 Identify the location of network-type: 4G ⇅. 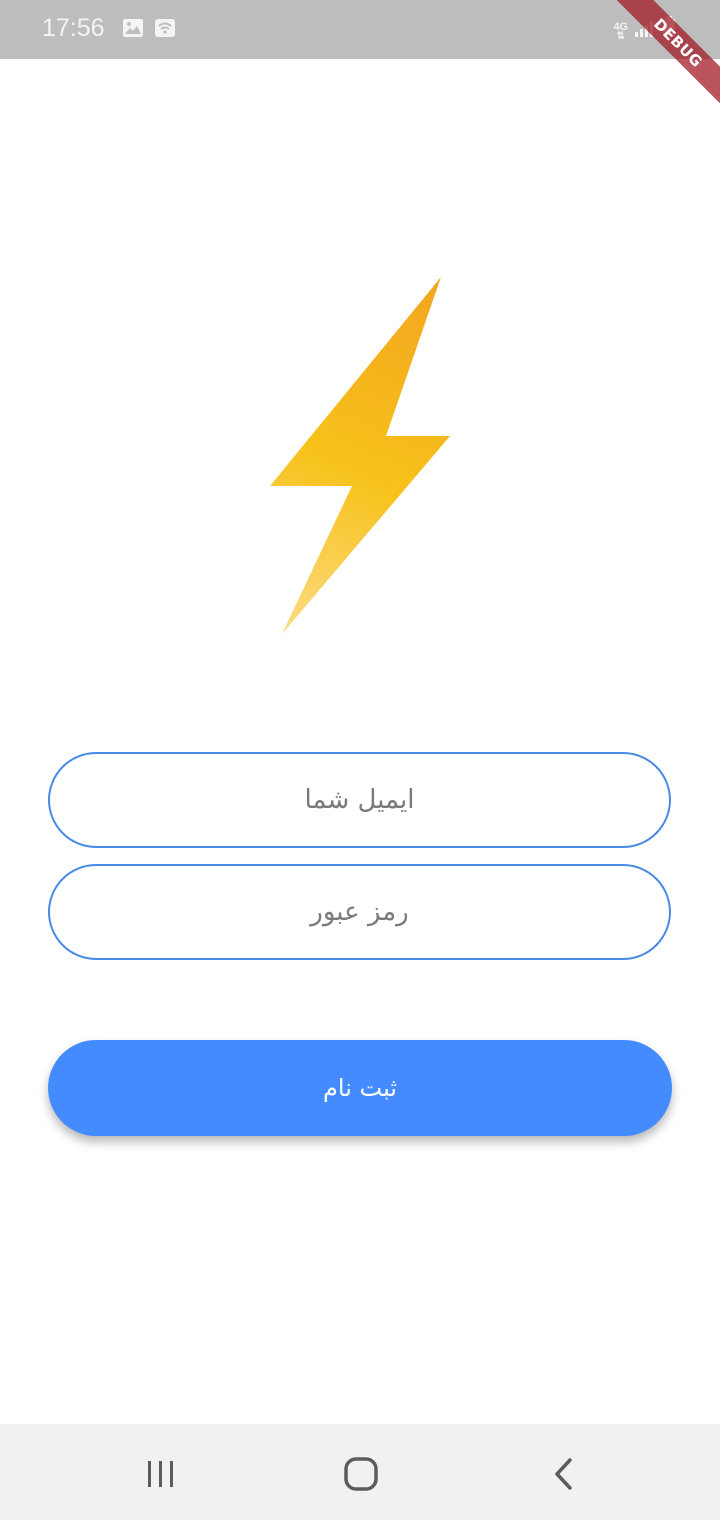
(620, 31).